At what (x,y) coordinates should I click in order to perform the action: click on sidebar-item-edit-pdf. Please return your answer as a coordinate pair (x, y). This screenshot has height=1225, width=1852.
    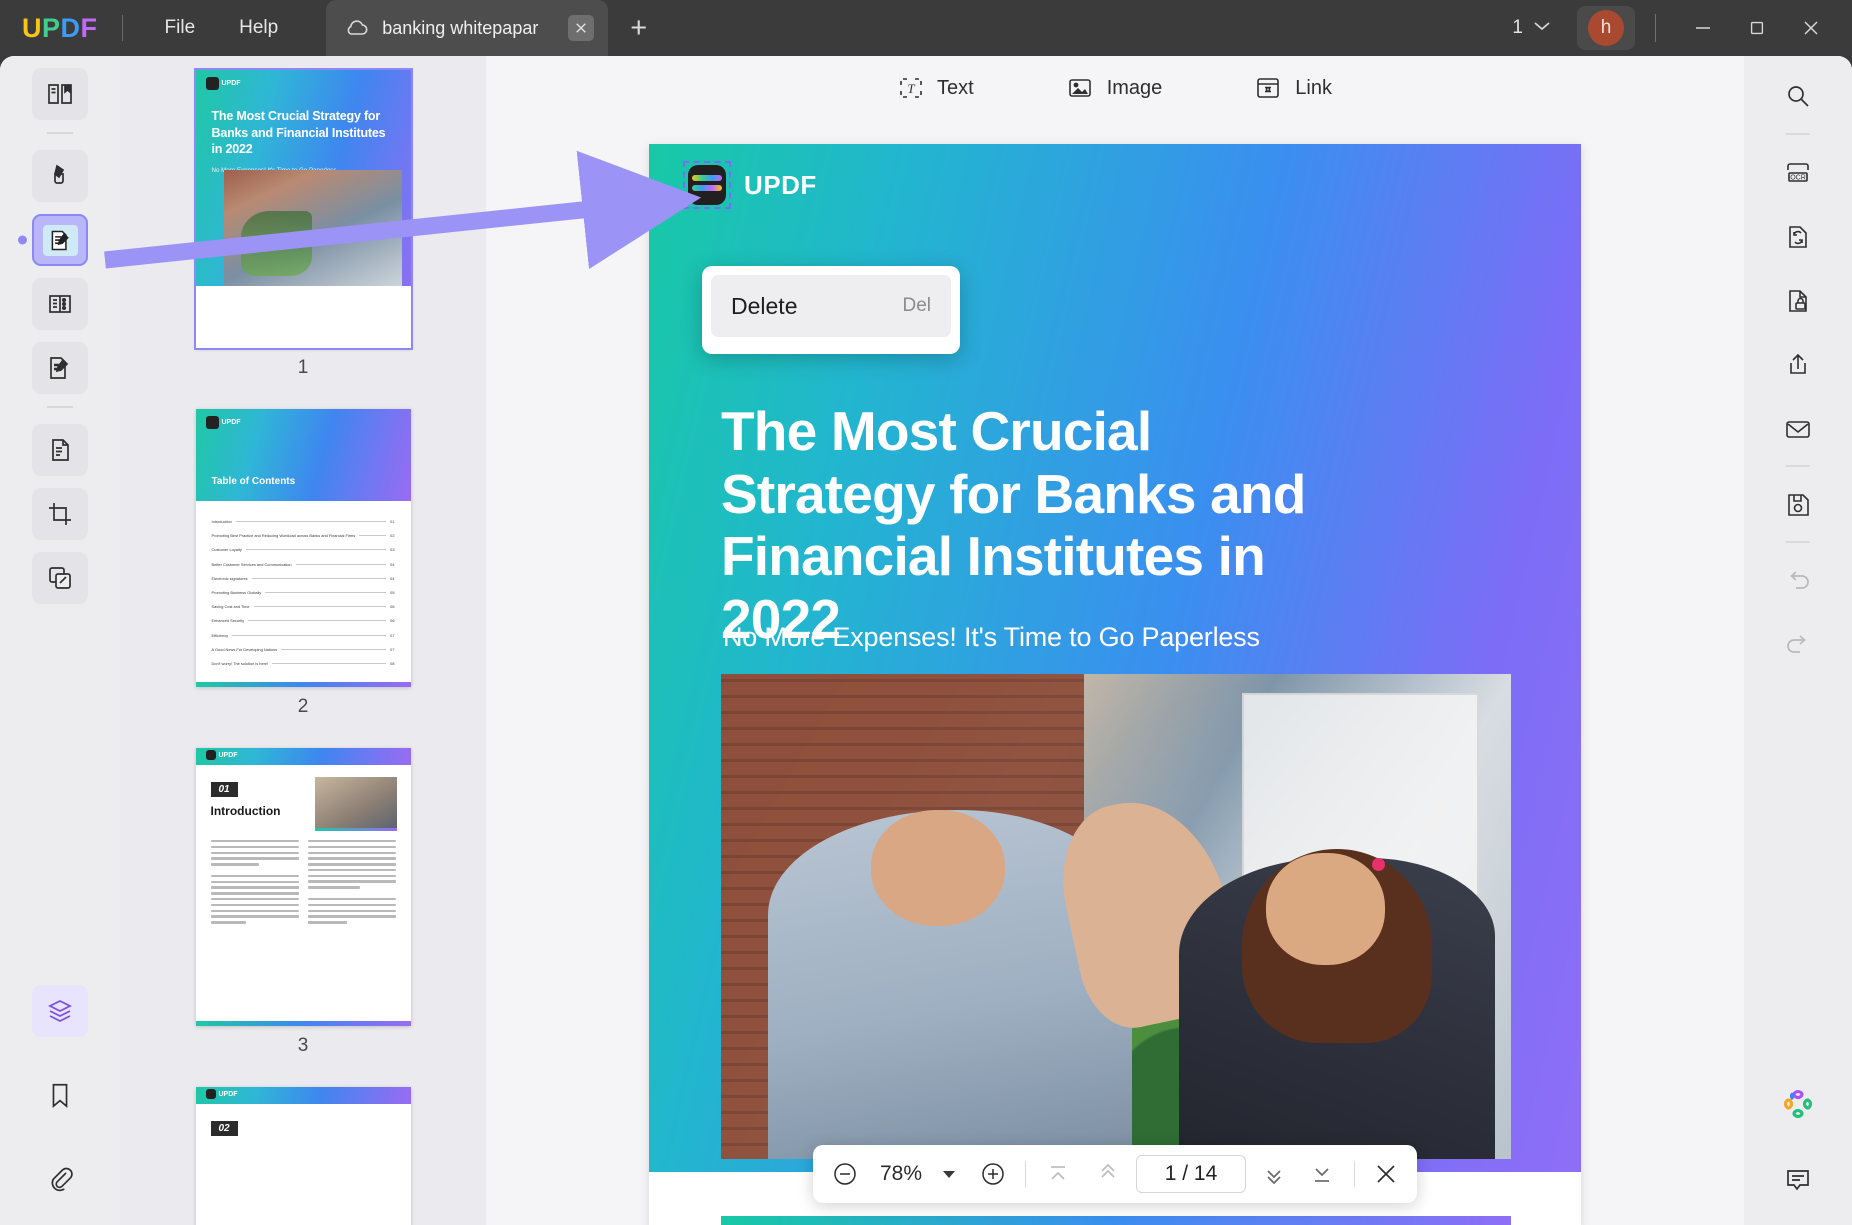
    Looking at the image, I should click on (53, 240).